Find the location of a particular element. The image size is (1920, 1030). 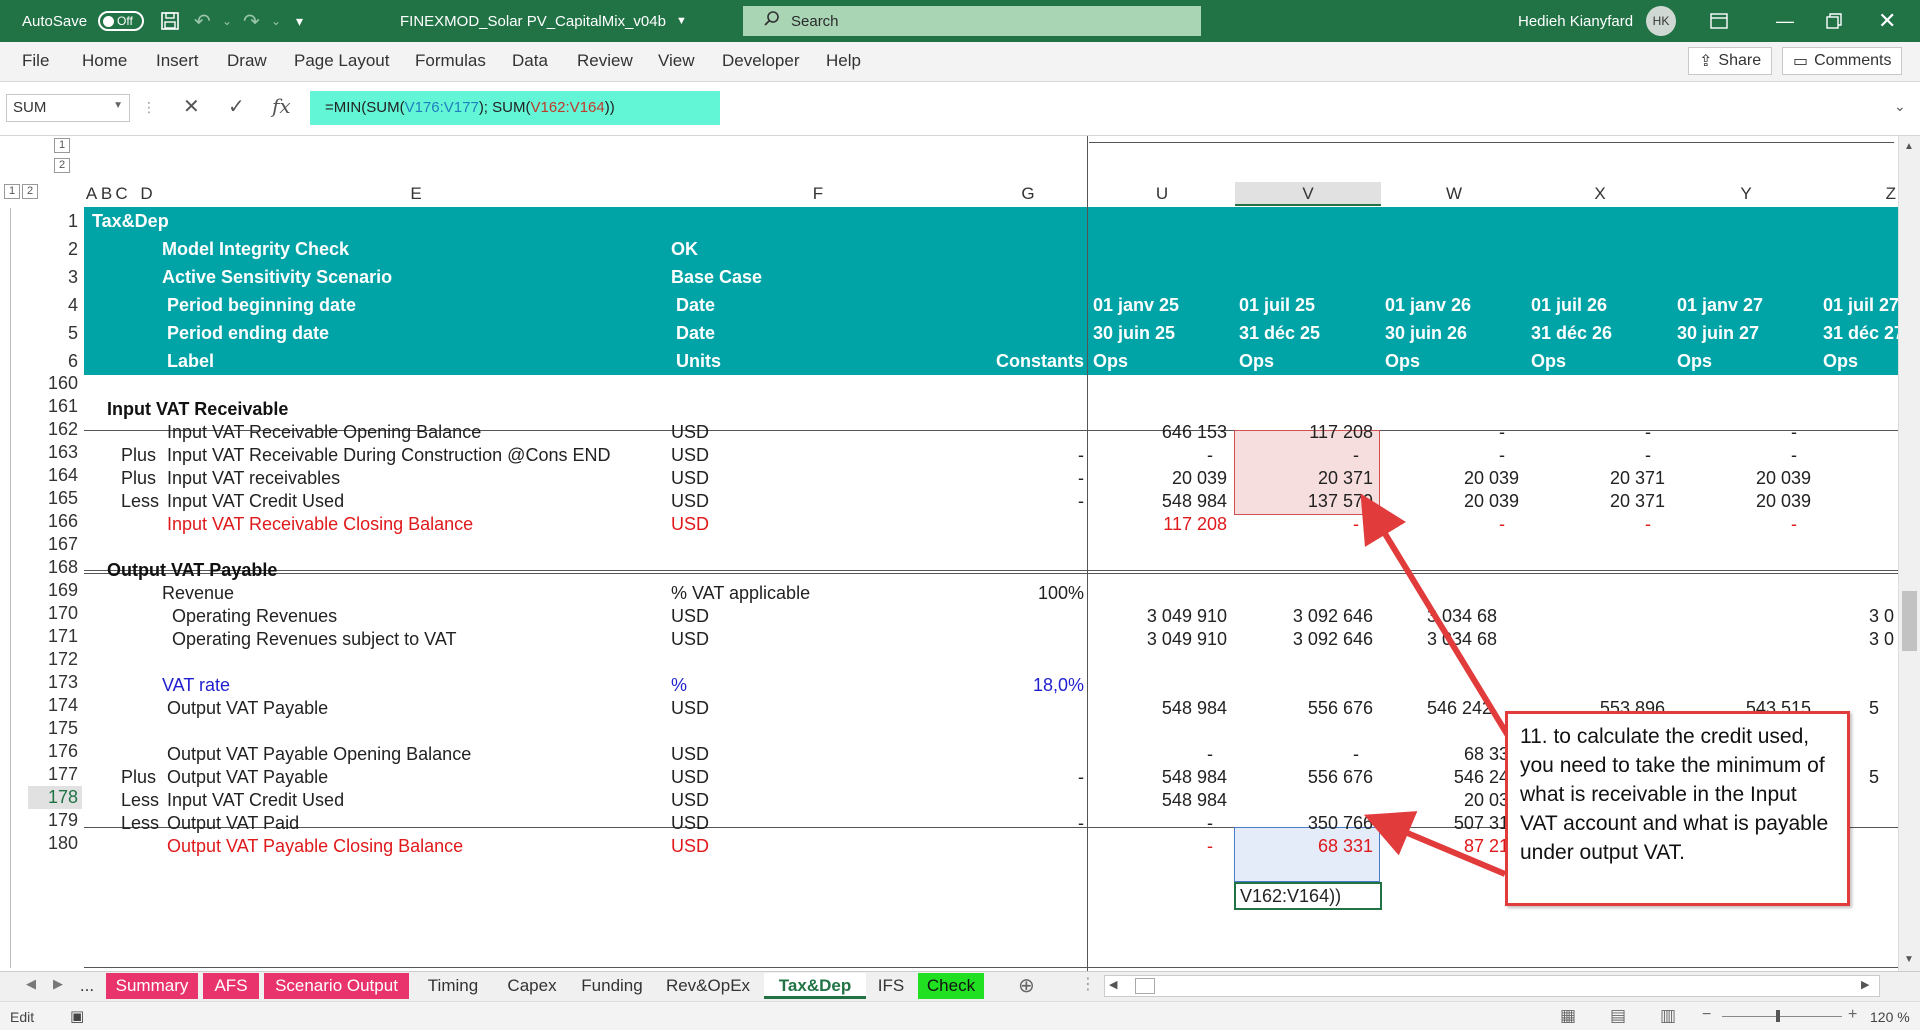

row-header: 176 is located at coordinates (55, 751).